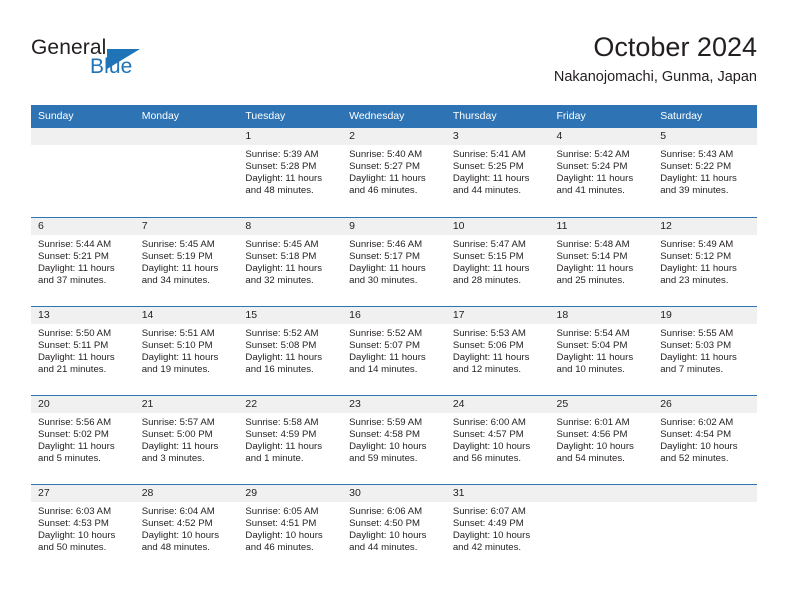 This screenshot has height=612, width=792. I want to click on sunrise-time: Sunrise: 6:05 AM, so click(282, 511).